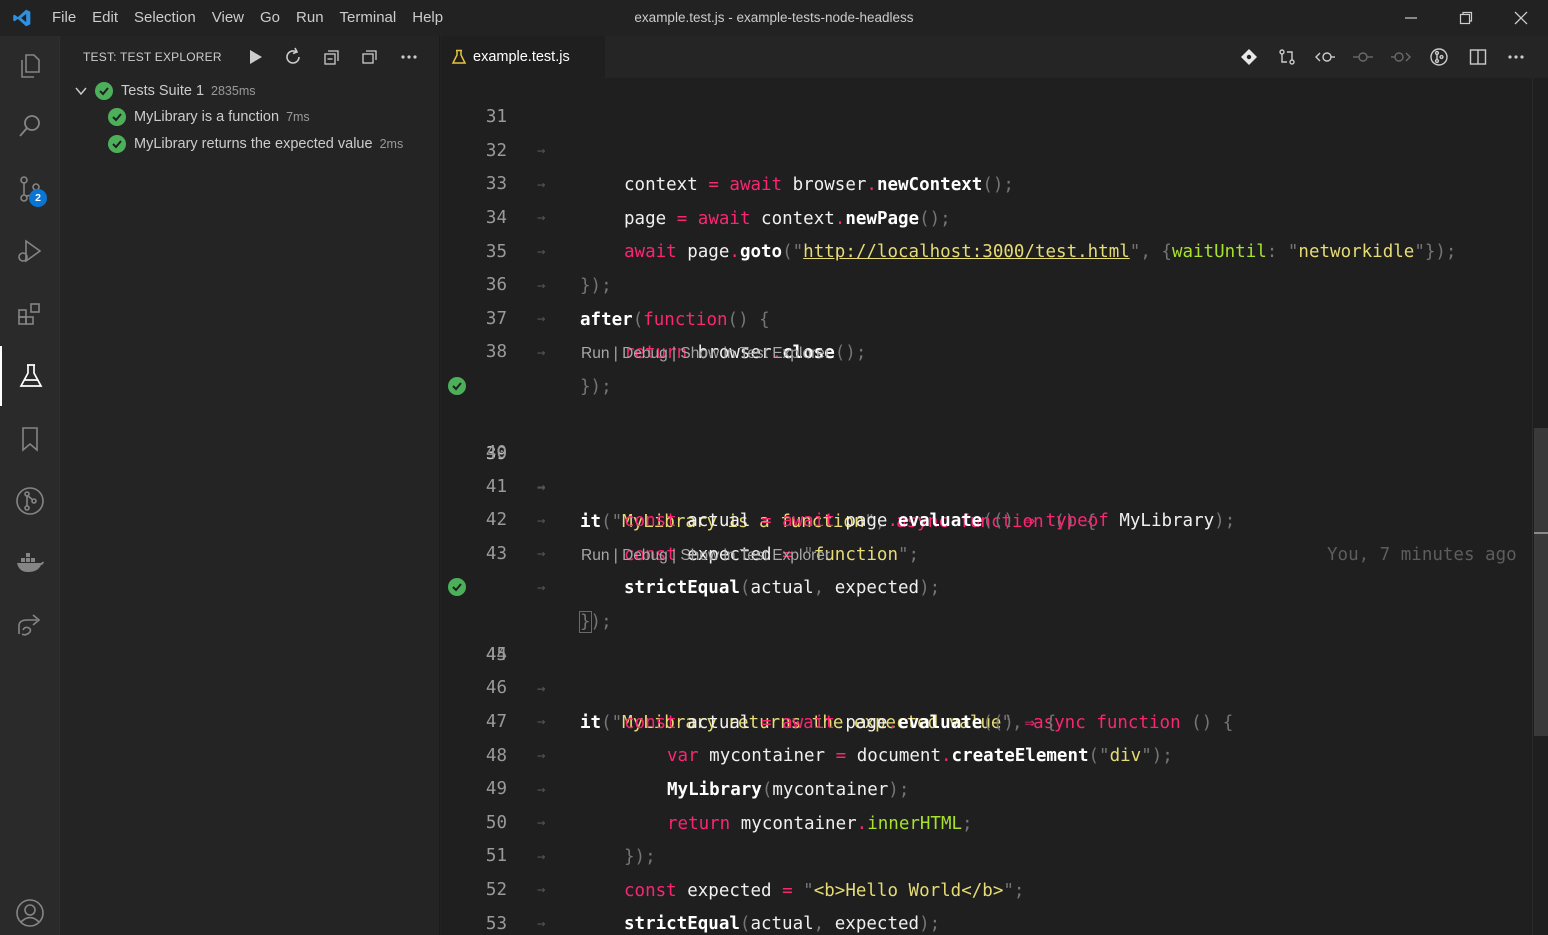  I want to click on sidebar-title: TEST: TEST EXPLORER, so click(152, 57).